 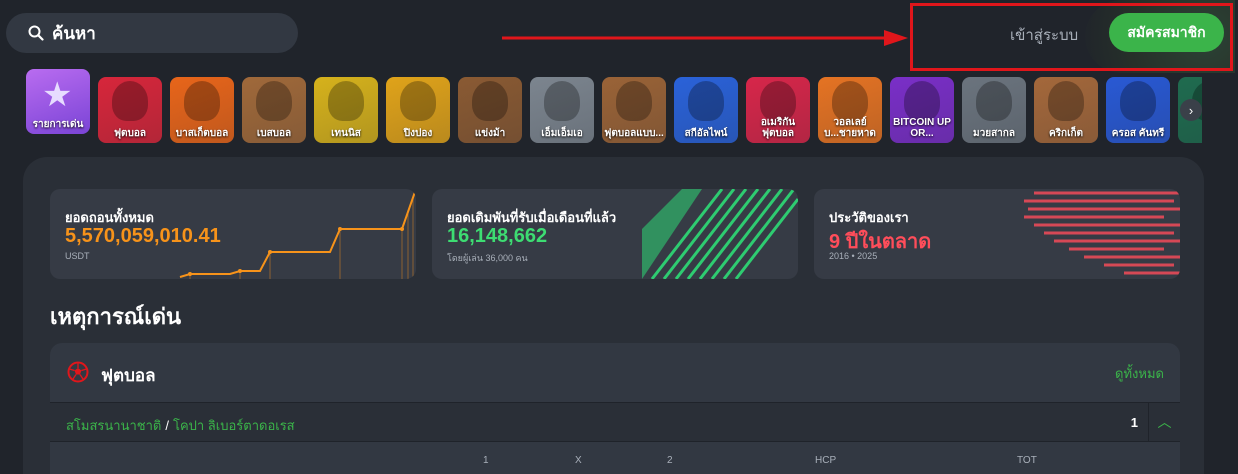 What do you see at coordinates (490, 133) in the screenshot?
I see `sport-category-label: แข่งม้า` at bounding box center [490, 133].